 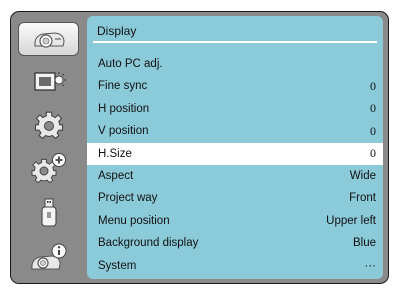 I want to click on gear-plus-icon, so click(x=49, y=168).